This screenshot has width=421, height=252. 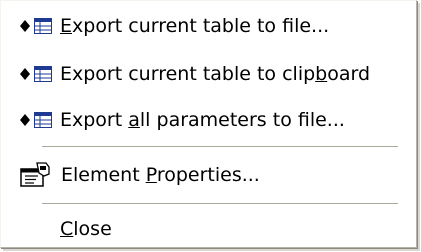 What do you see at coordinates (66, 26) in the screenshot?
I see `accelerator-key: E` at bounding box center [66, 26].